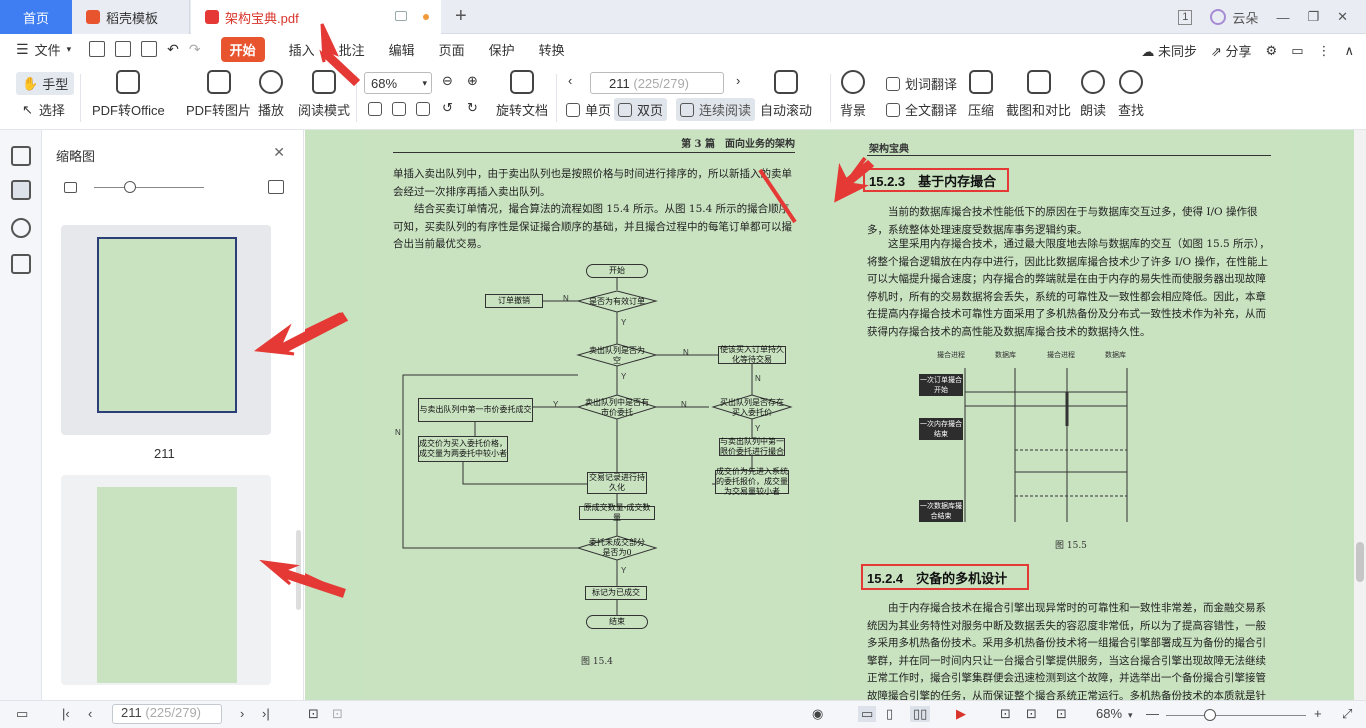  I want to click on close-window-icon: ✕, so click(1342, 17).